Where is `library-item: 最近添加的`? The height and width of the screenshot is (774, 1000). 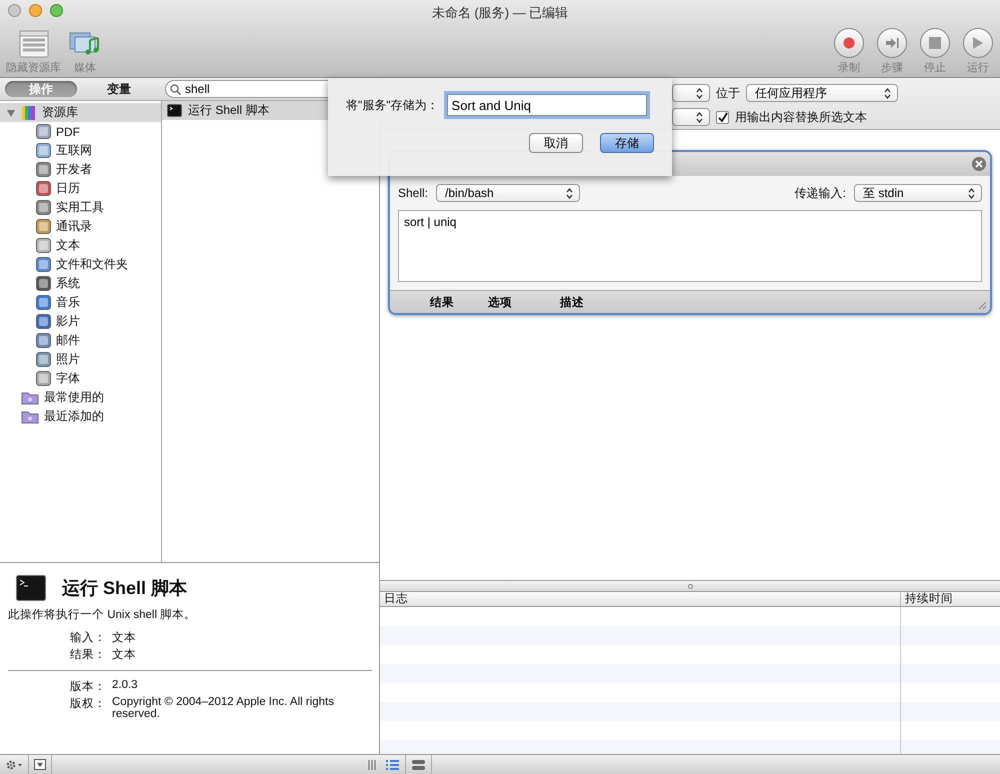 library-item: 最近添加的 is located at coordinates (80, 416).